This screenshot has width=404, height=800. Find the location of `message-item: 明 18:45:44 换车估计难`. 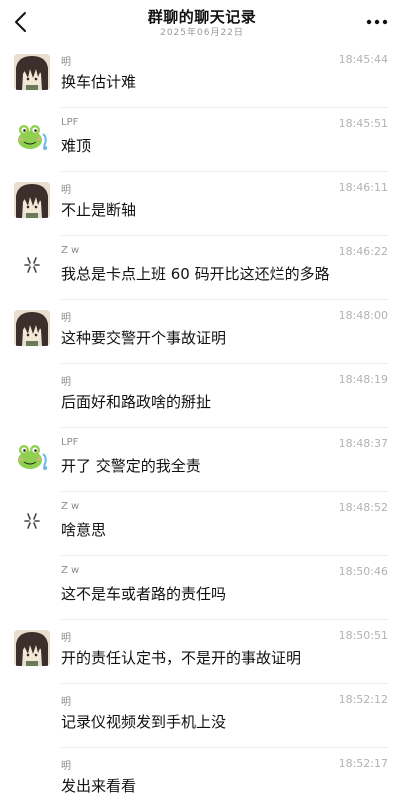

message-item: 明 18:45:44 换车估计难 is located at coordinates (202, 76).